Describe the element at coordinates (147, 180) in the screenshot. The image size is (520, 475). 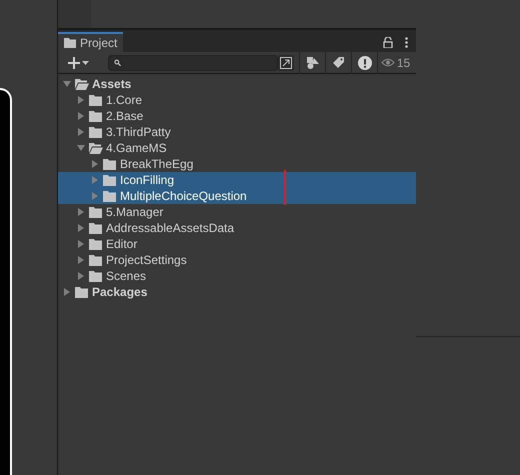
I see `folder-name: IconFilling` at that location.